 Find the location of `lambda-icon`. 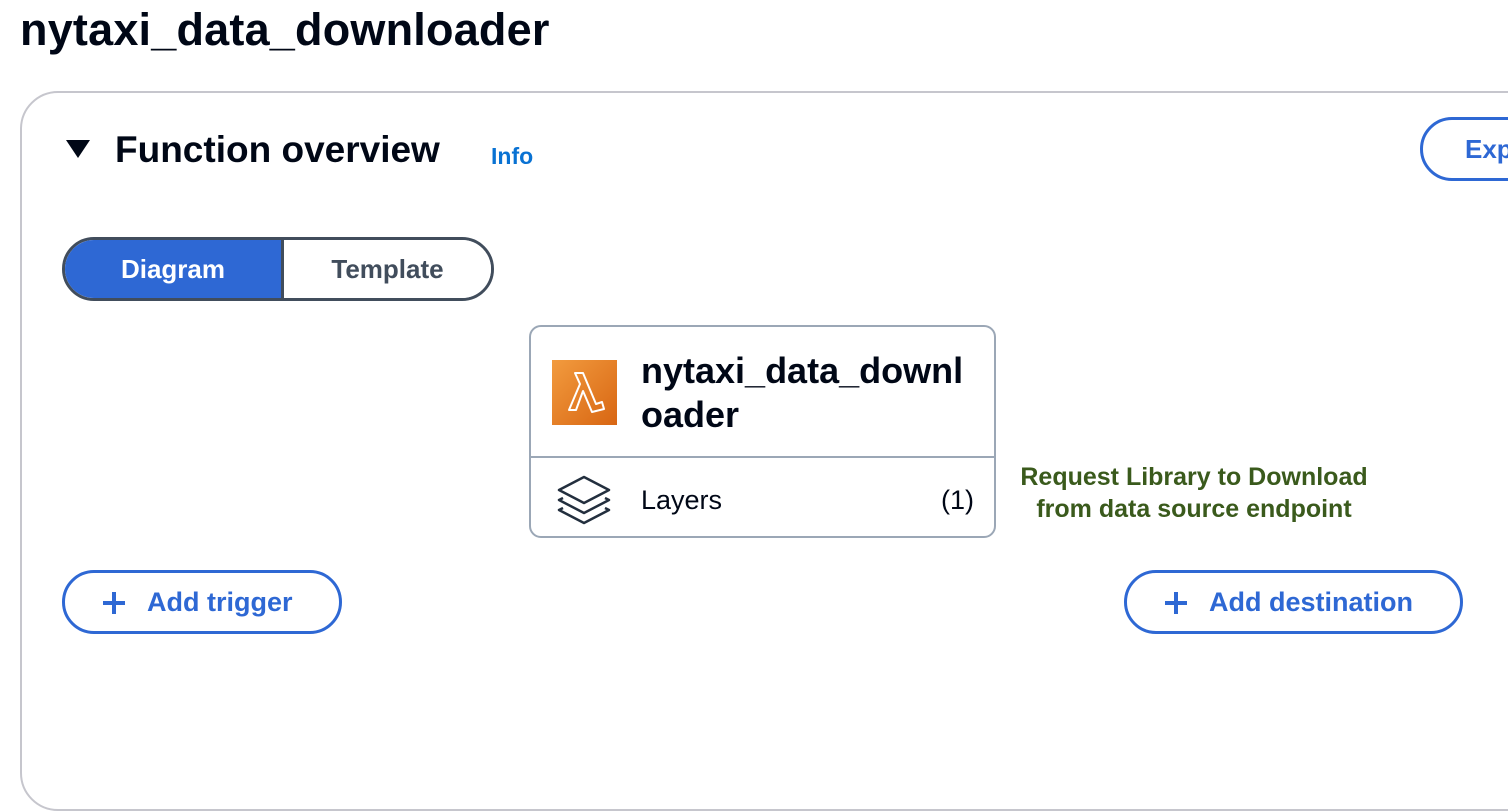

lambda-icon is located at coordinates (584, 392).